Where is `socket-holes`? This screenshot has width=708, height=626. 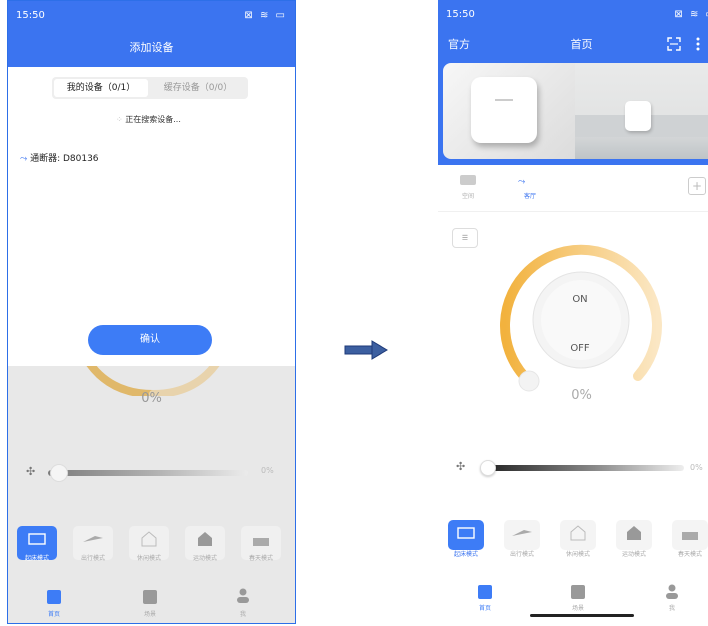 socket-holes is located at coordinates (504, 104).